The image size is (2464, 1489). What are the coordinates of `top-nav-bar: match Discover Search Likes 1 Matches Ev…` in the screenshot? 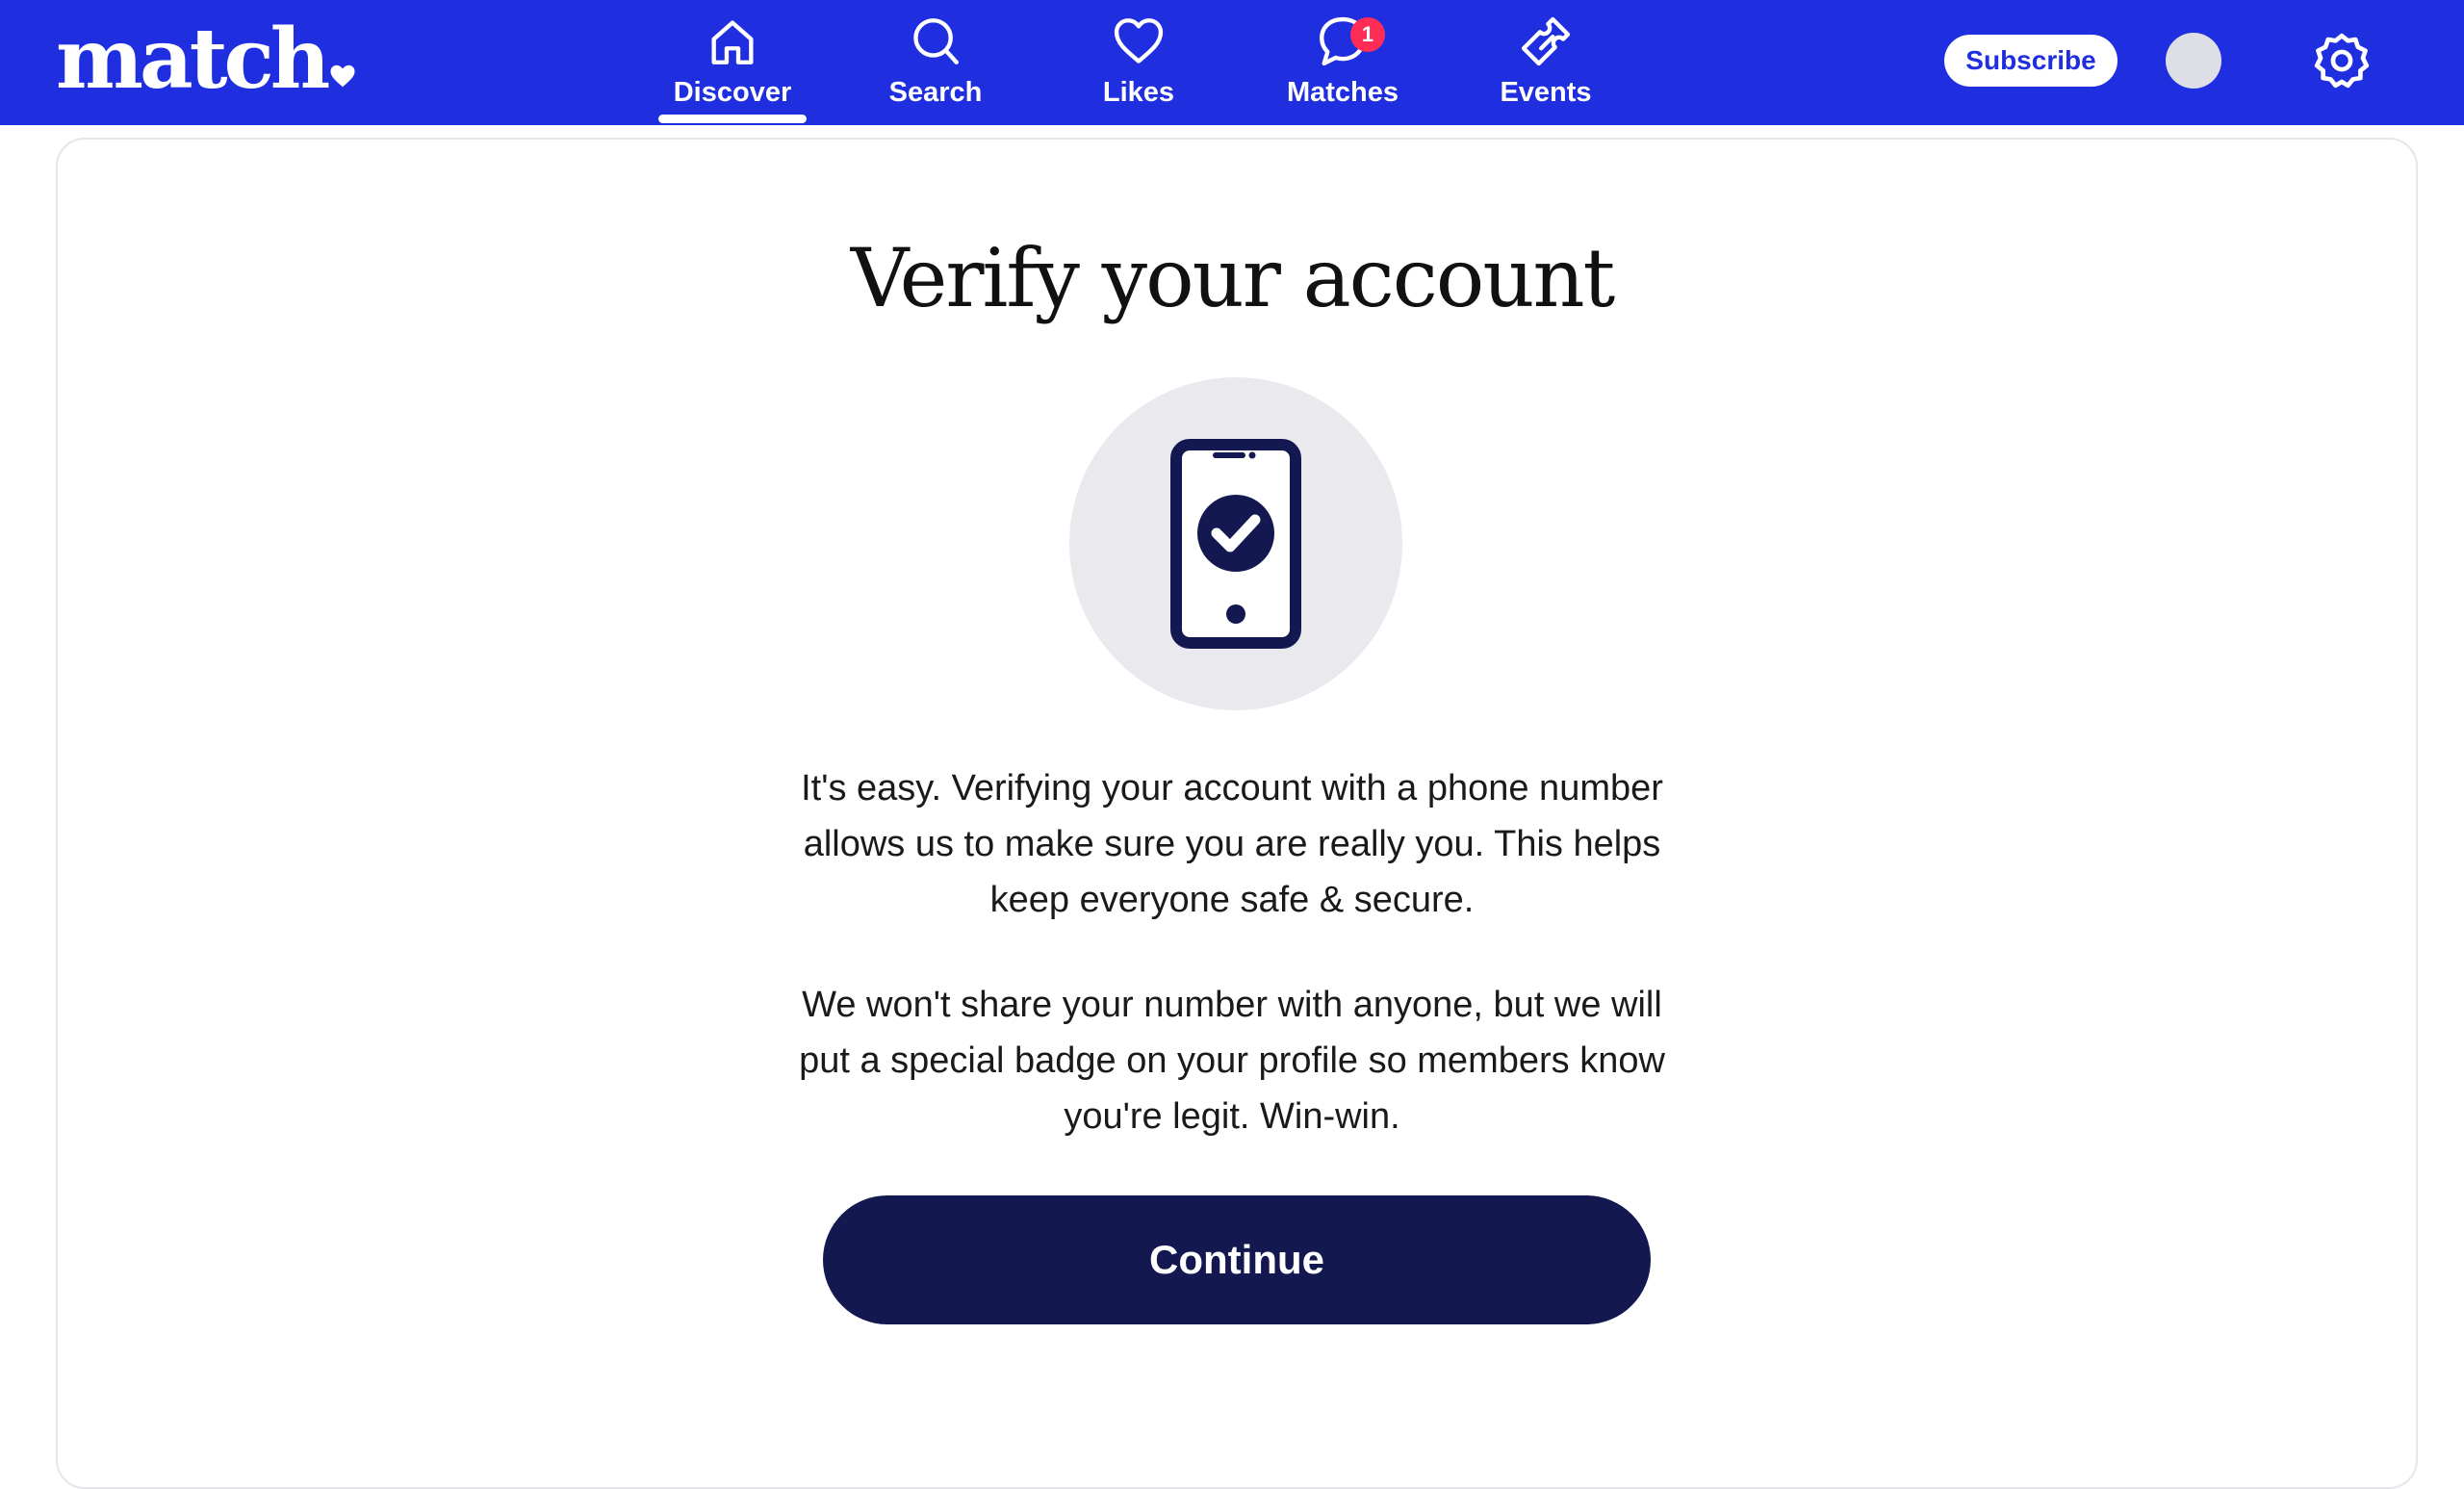 It's located at (1232, 62).